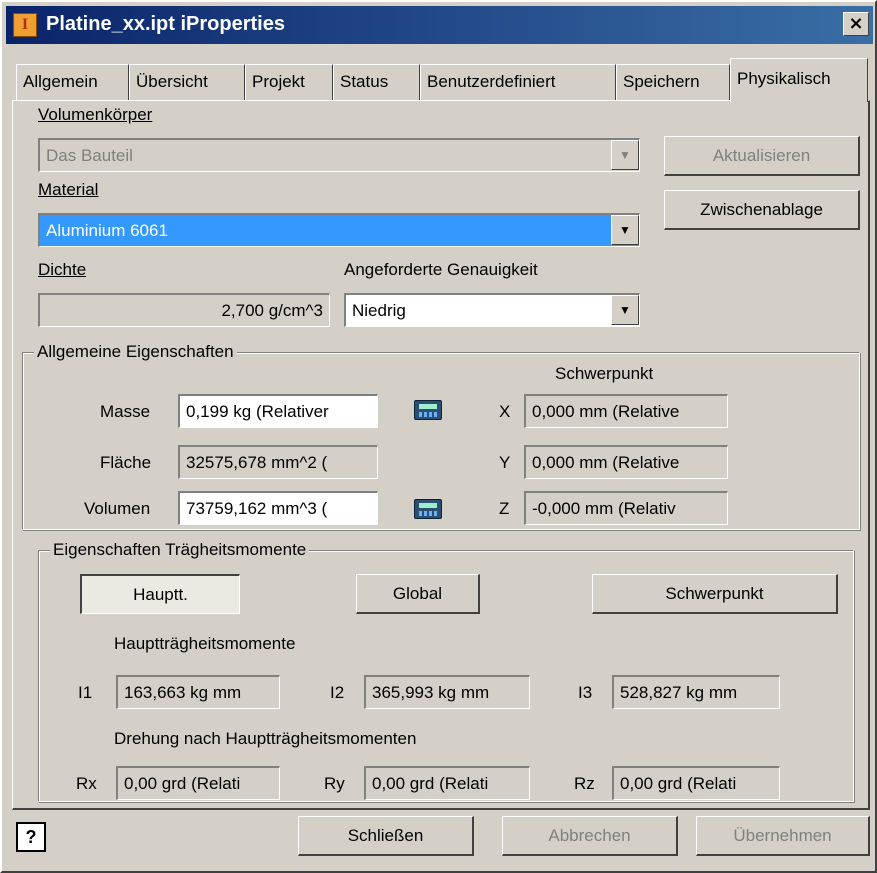  What do you see at coordinates (626, 462) in the screenshot?
I see `centroid-y-field: 0,000 mm (Relative` at bounding box center [626, 462].